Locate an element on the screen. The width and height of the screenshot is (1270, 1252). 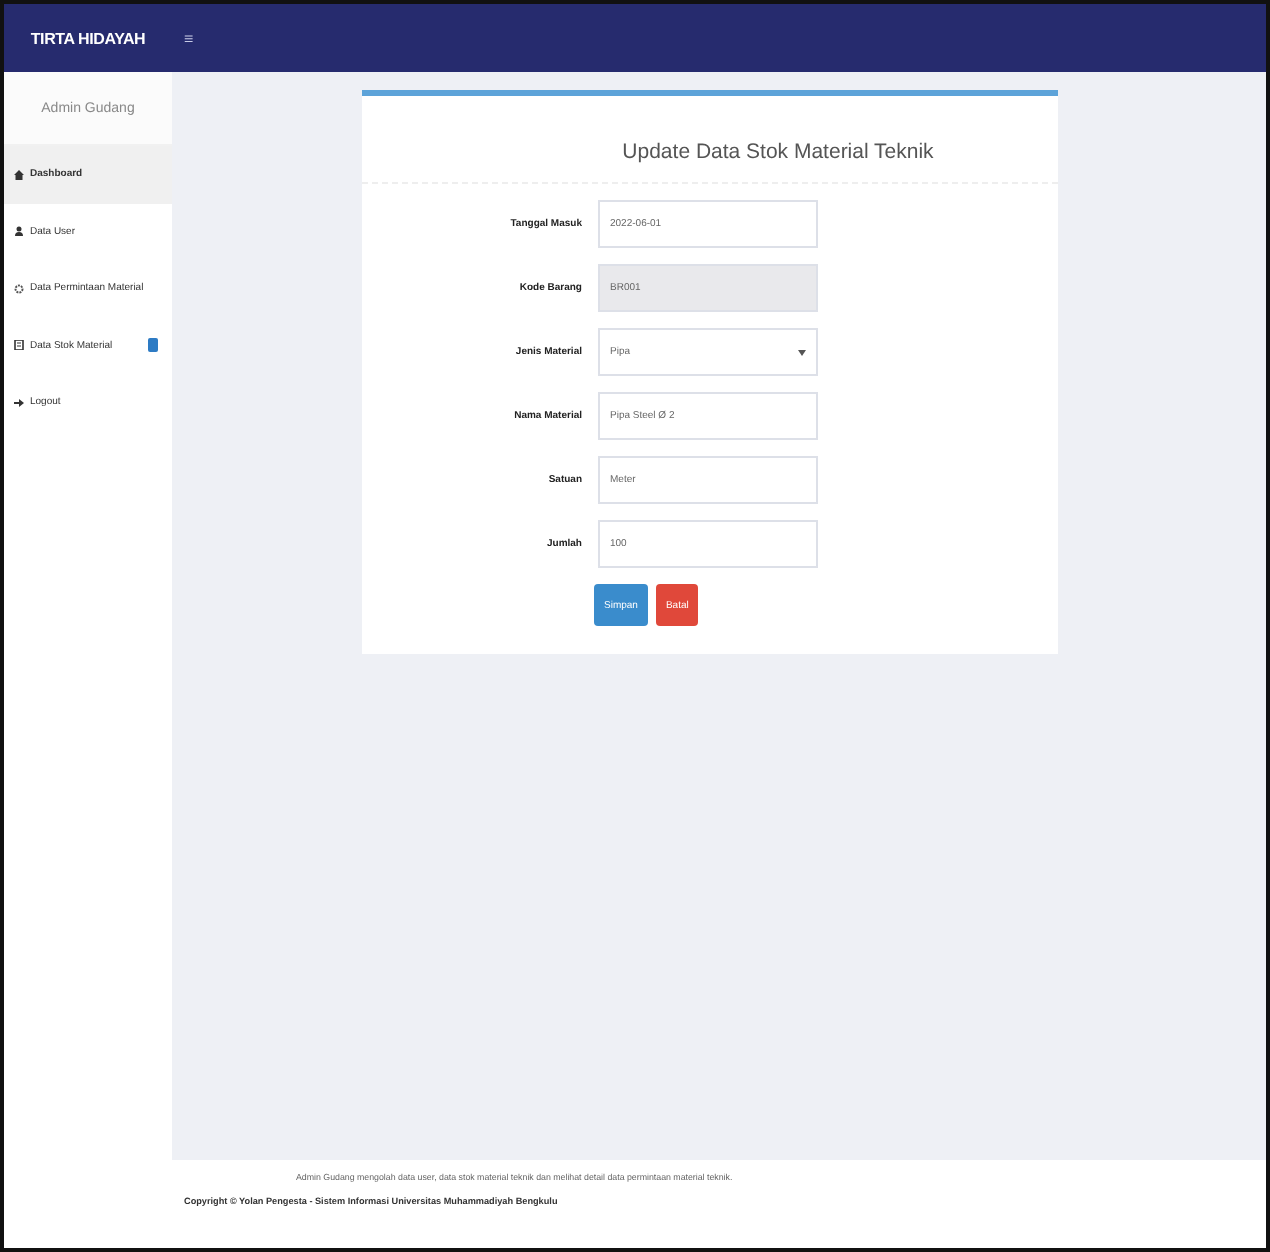
caret-icon is located at coordinates (802, 352).